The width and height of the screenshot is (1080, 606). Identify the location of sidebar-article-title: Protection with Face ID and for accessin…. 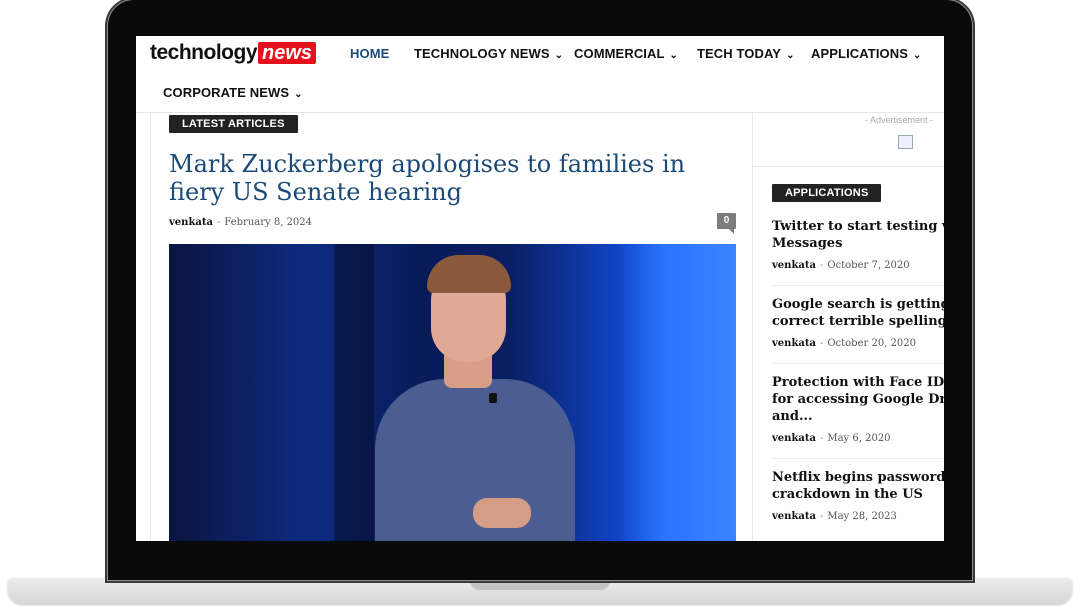
(858, 399).